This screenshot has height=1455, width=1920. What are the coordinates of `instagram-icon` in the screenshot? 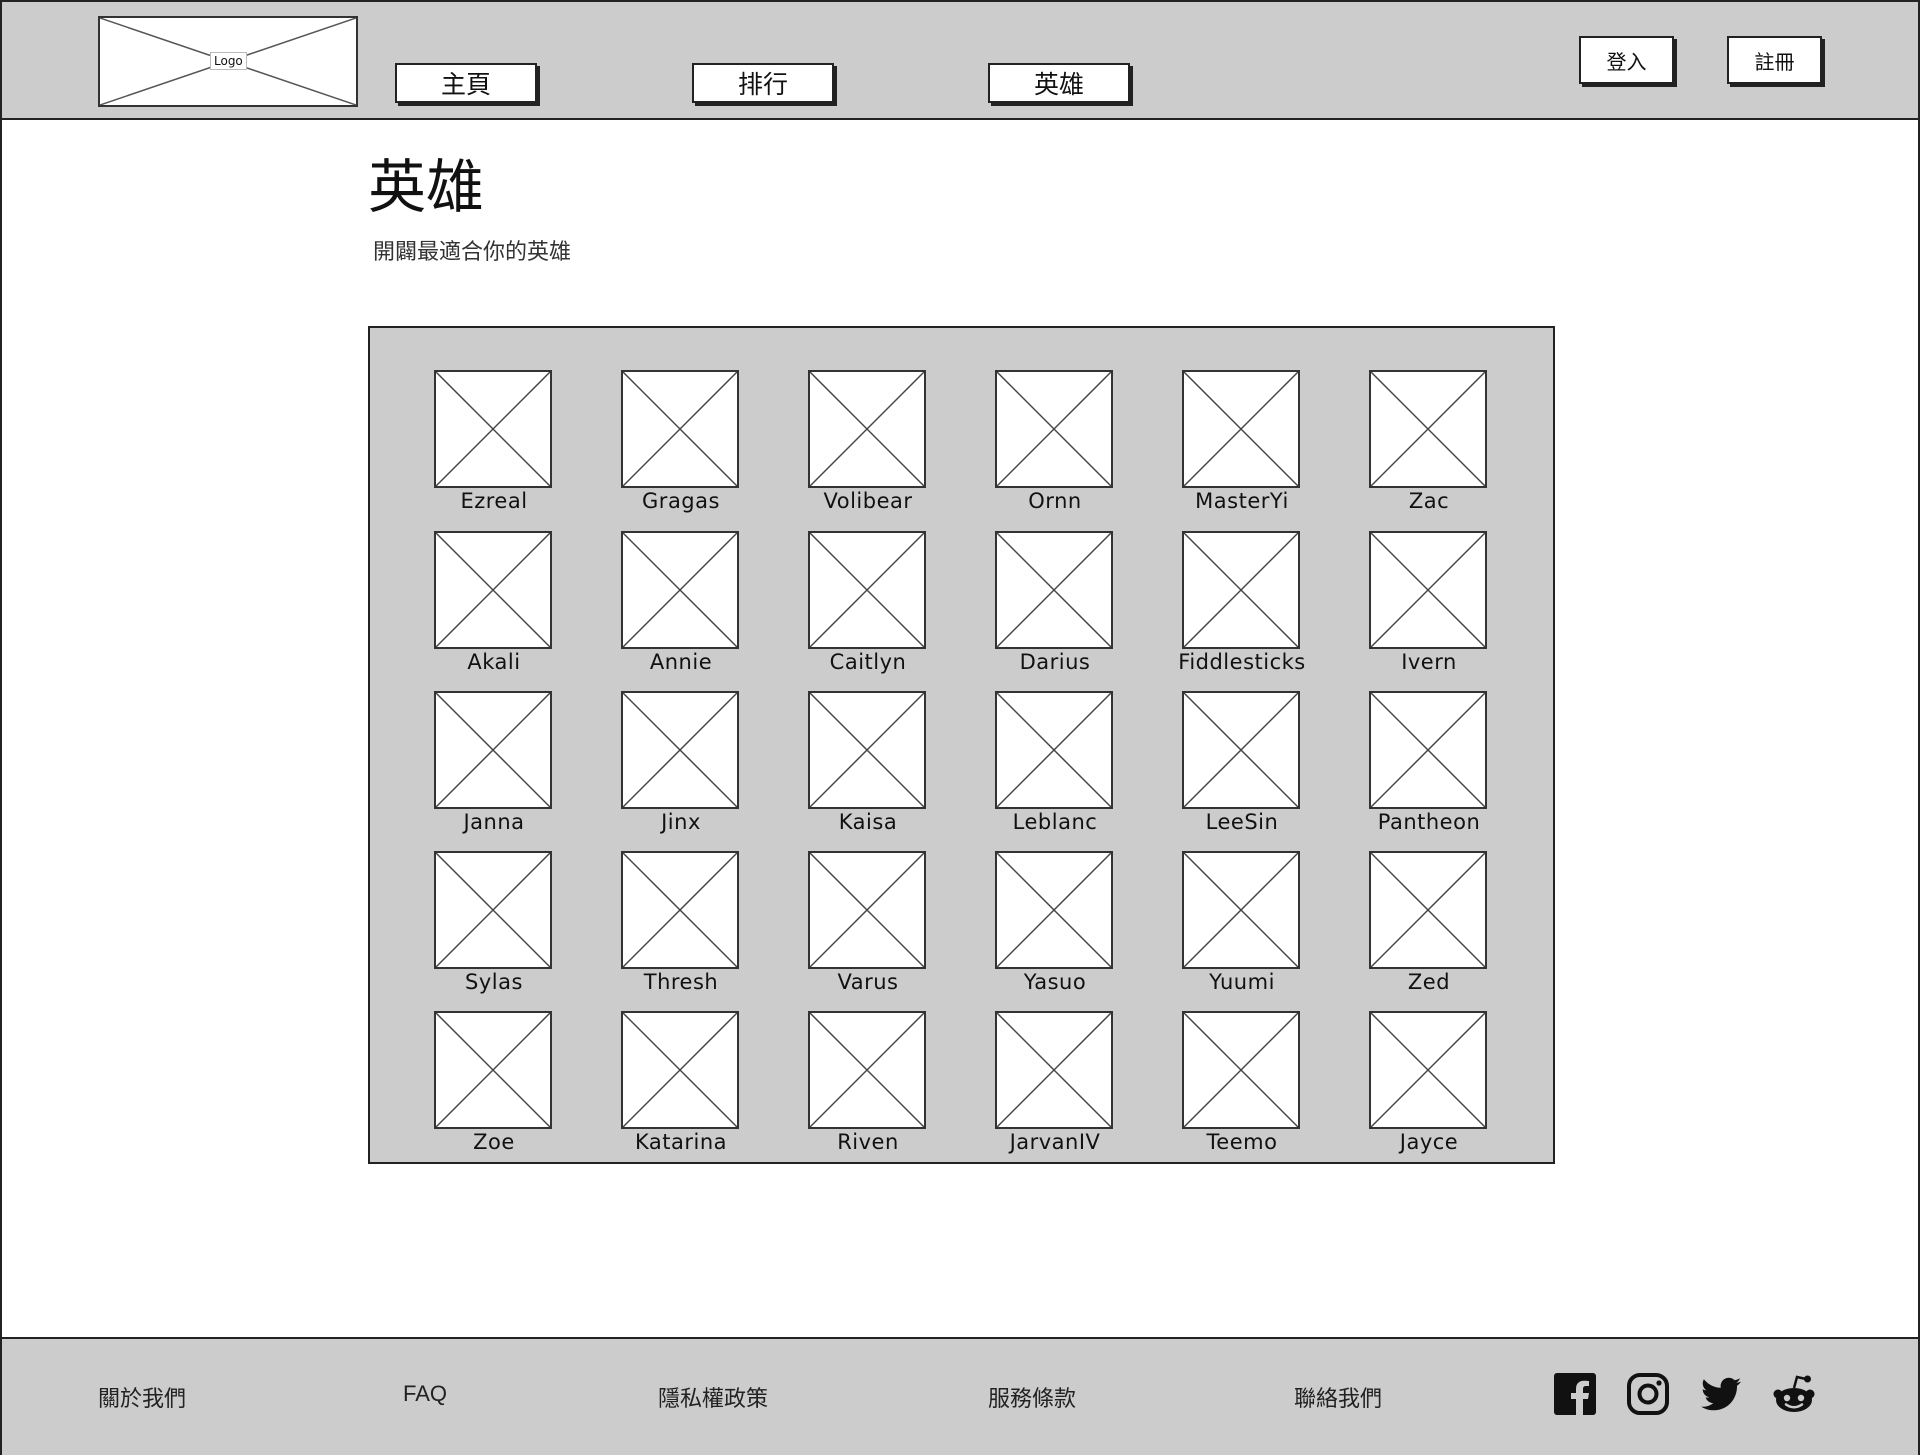 It's located at (1648, 1394).